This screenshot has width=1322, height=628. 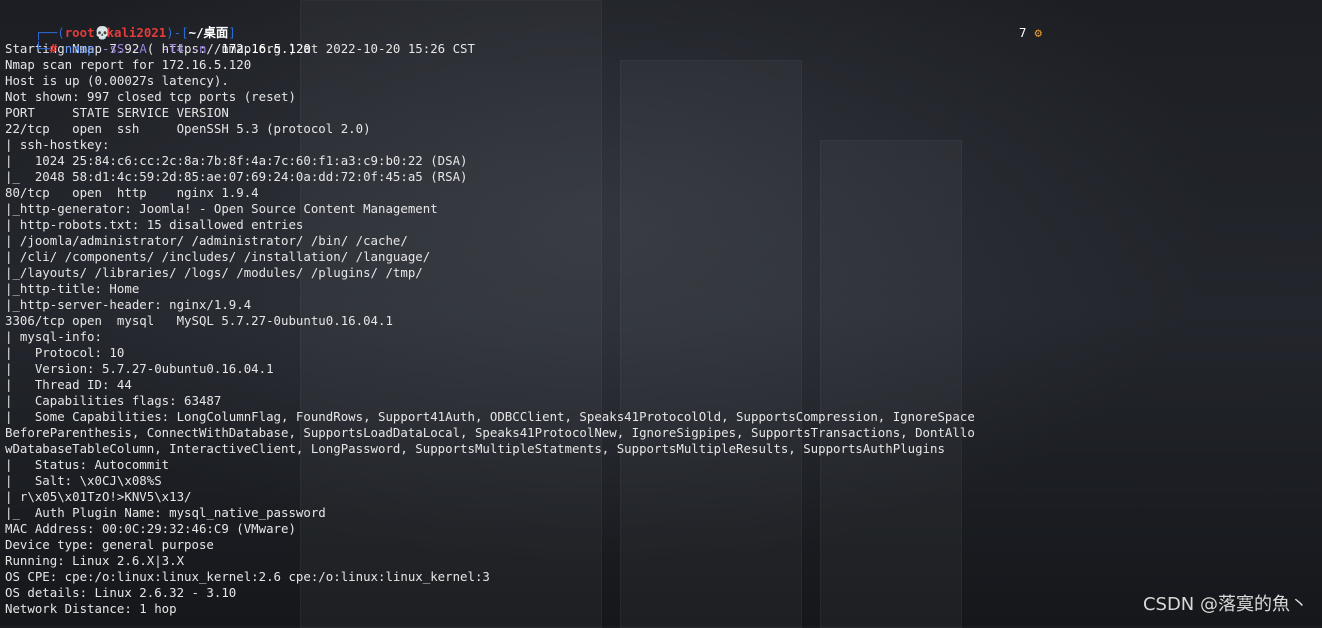 I want to click on output-line: |_http-title: Home, so click(x=72, y=288).